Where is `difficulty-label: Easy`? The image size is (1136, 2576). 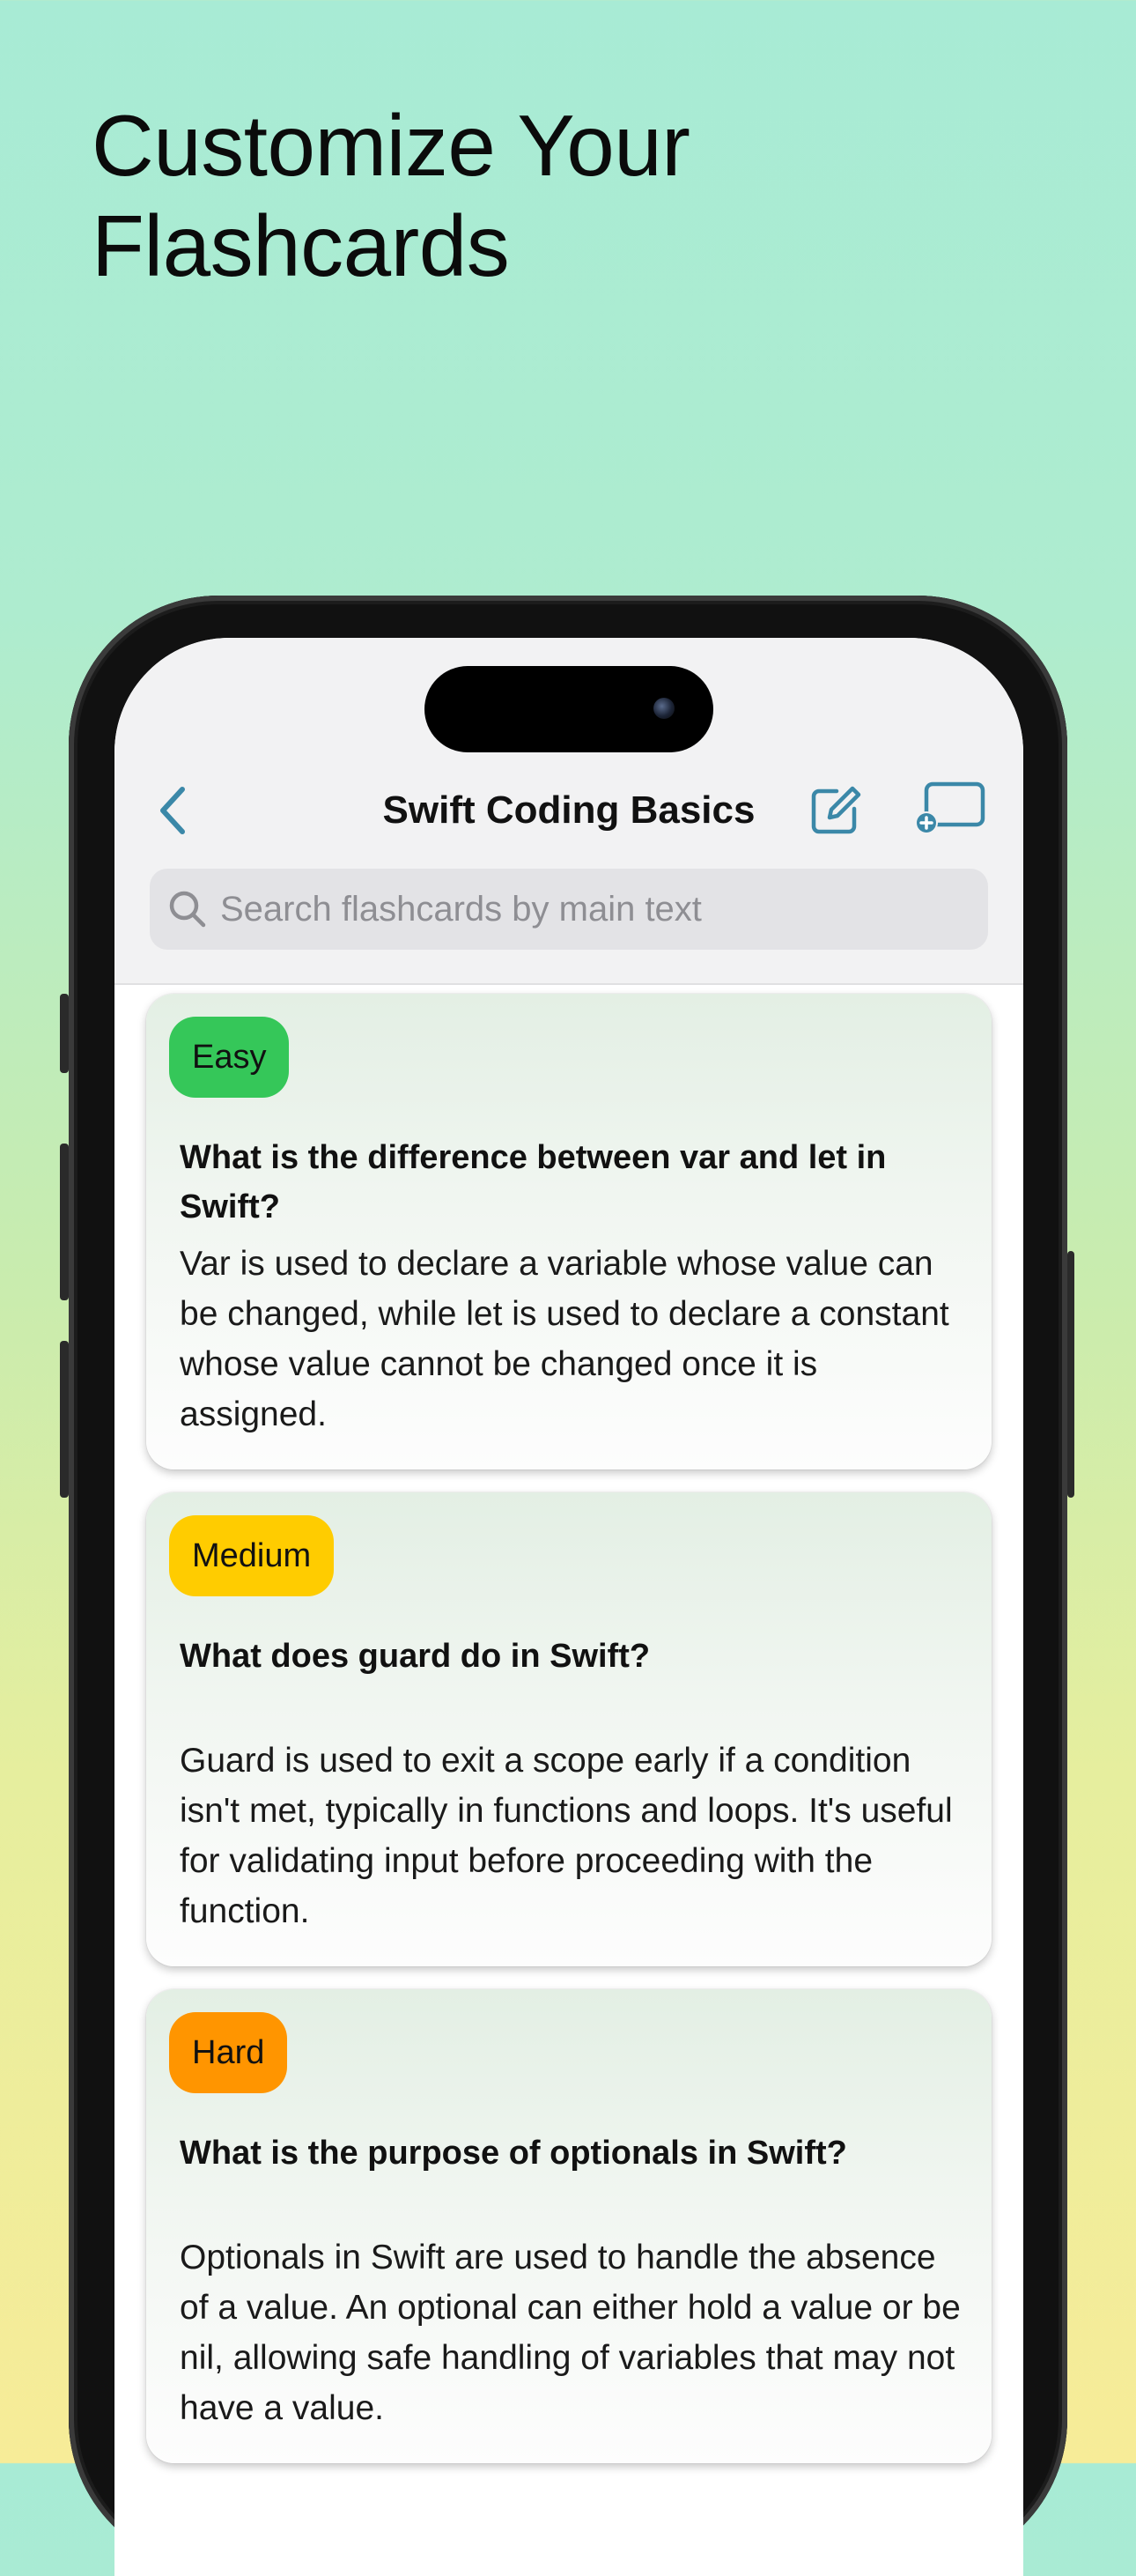 difficulty-label: Easy is located at coordinates (230, 1057).